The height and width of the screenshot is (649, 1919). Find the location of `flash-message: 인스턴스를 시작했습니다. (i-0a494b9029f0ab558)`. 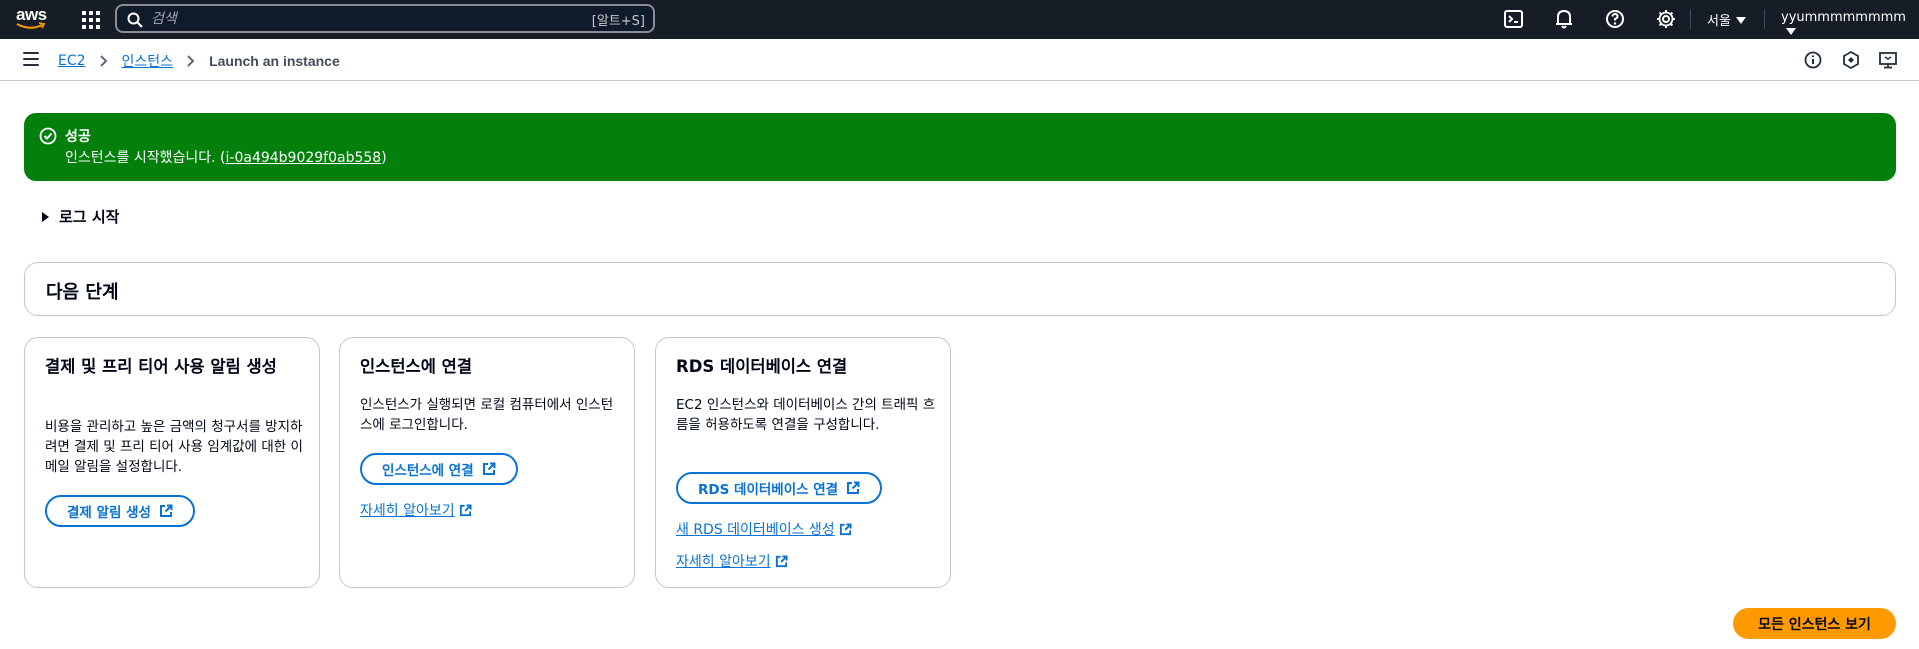

flash-message: 인스턴스를 시작했습니다. (i-0a494b9029f0ab558) is located at coordinates (226, 158).